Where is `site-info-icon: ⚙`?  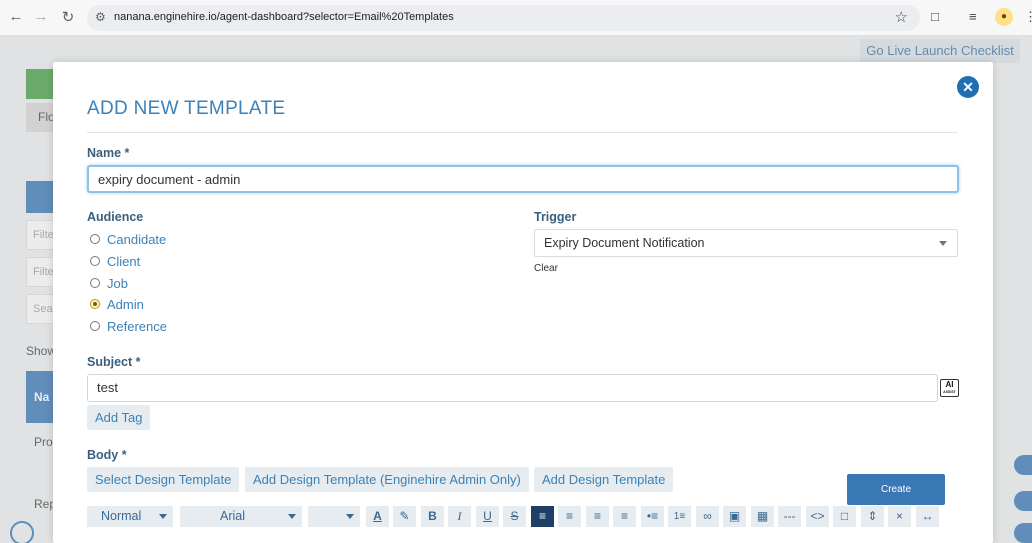 site-info-icon: ⚙ is located at coordinates (100, 17).